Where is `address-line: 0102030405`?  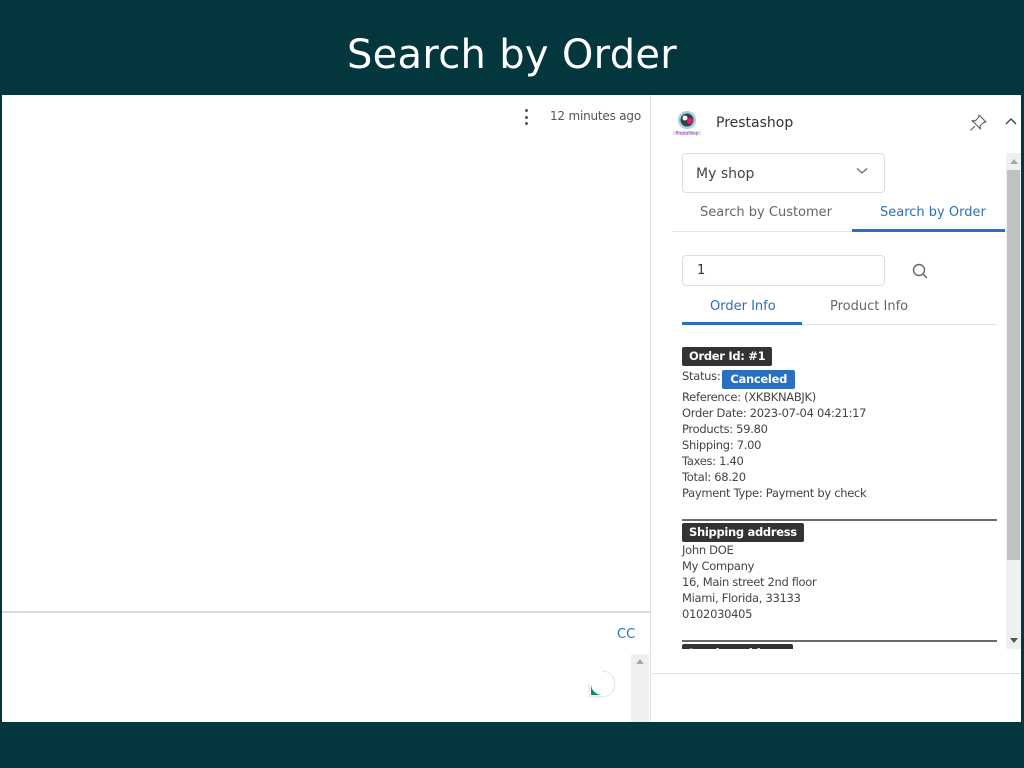
address-line: 0102030405 is located at coordinates (717, 614).